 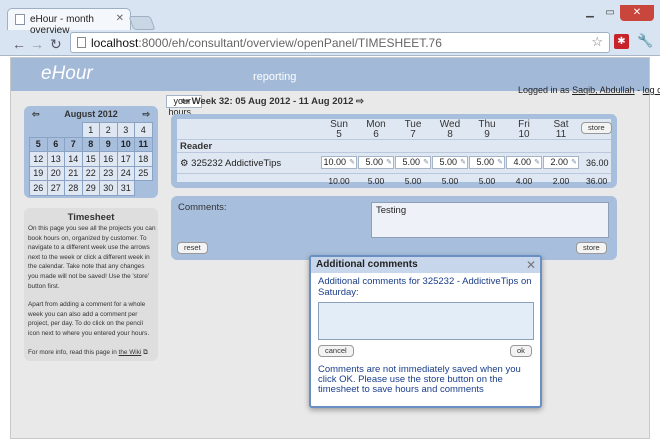 I want to click on calendar-empty, so click(x=56, y=129).